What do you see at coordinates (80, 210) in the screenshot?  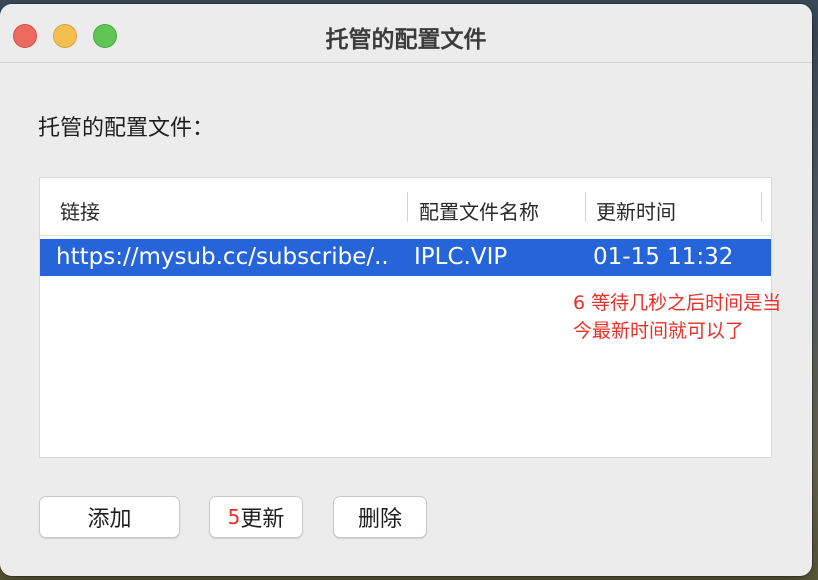 I see `column-header-link: 链接` at bounding box center [80, 210].